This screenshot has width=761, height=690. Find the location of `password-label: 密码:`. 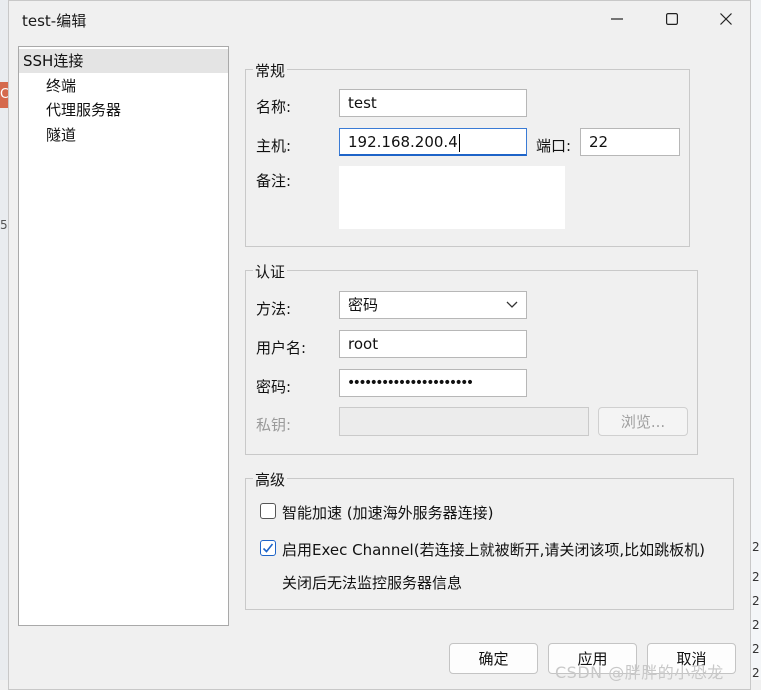

password-label: 密码: is located at coordinates (274, 387).